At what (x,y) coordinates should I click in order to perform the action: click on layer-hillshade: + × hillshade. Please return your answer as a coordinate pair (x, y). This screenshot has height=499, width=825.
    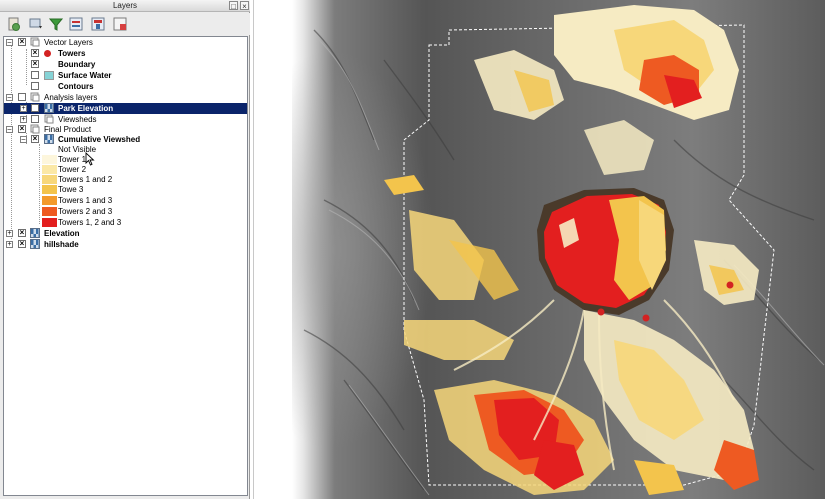
    Looking at the image, I should click on (125, 244).